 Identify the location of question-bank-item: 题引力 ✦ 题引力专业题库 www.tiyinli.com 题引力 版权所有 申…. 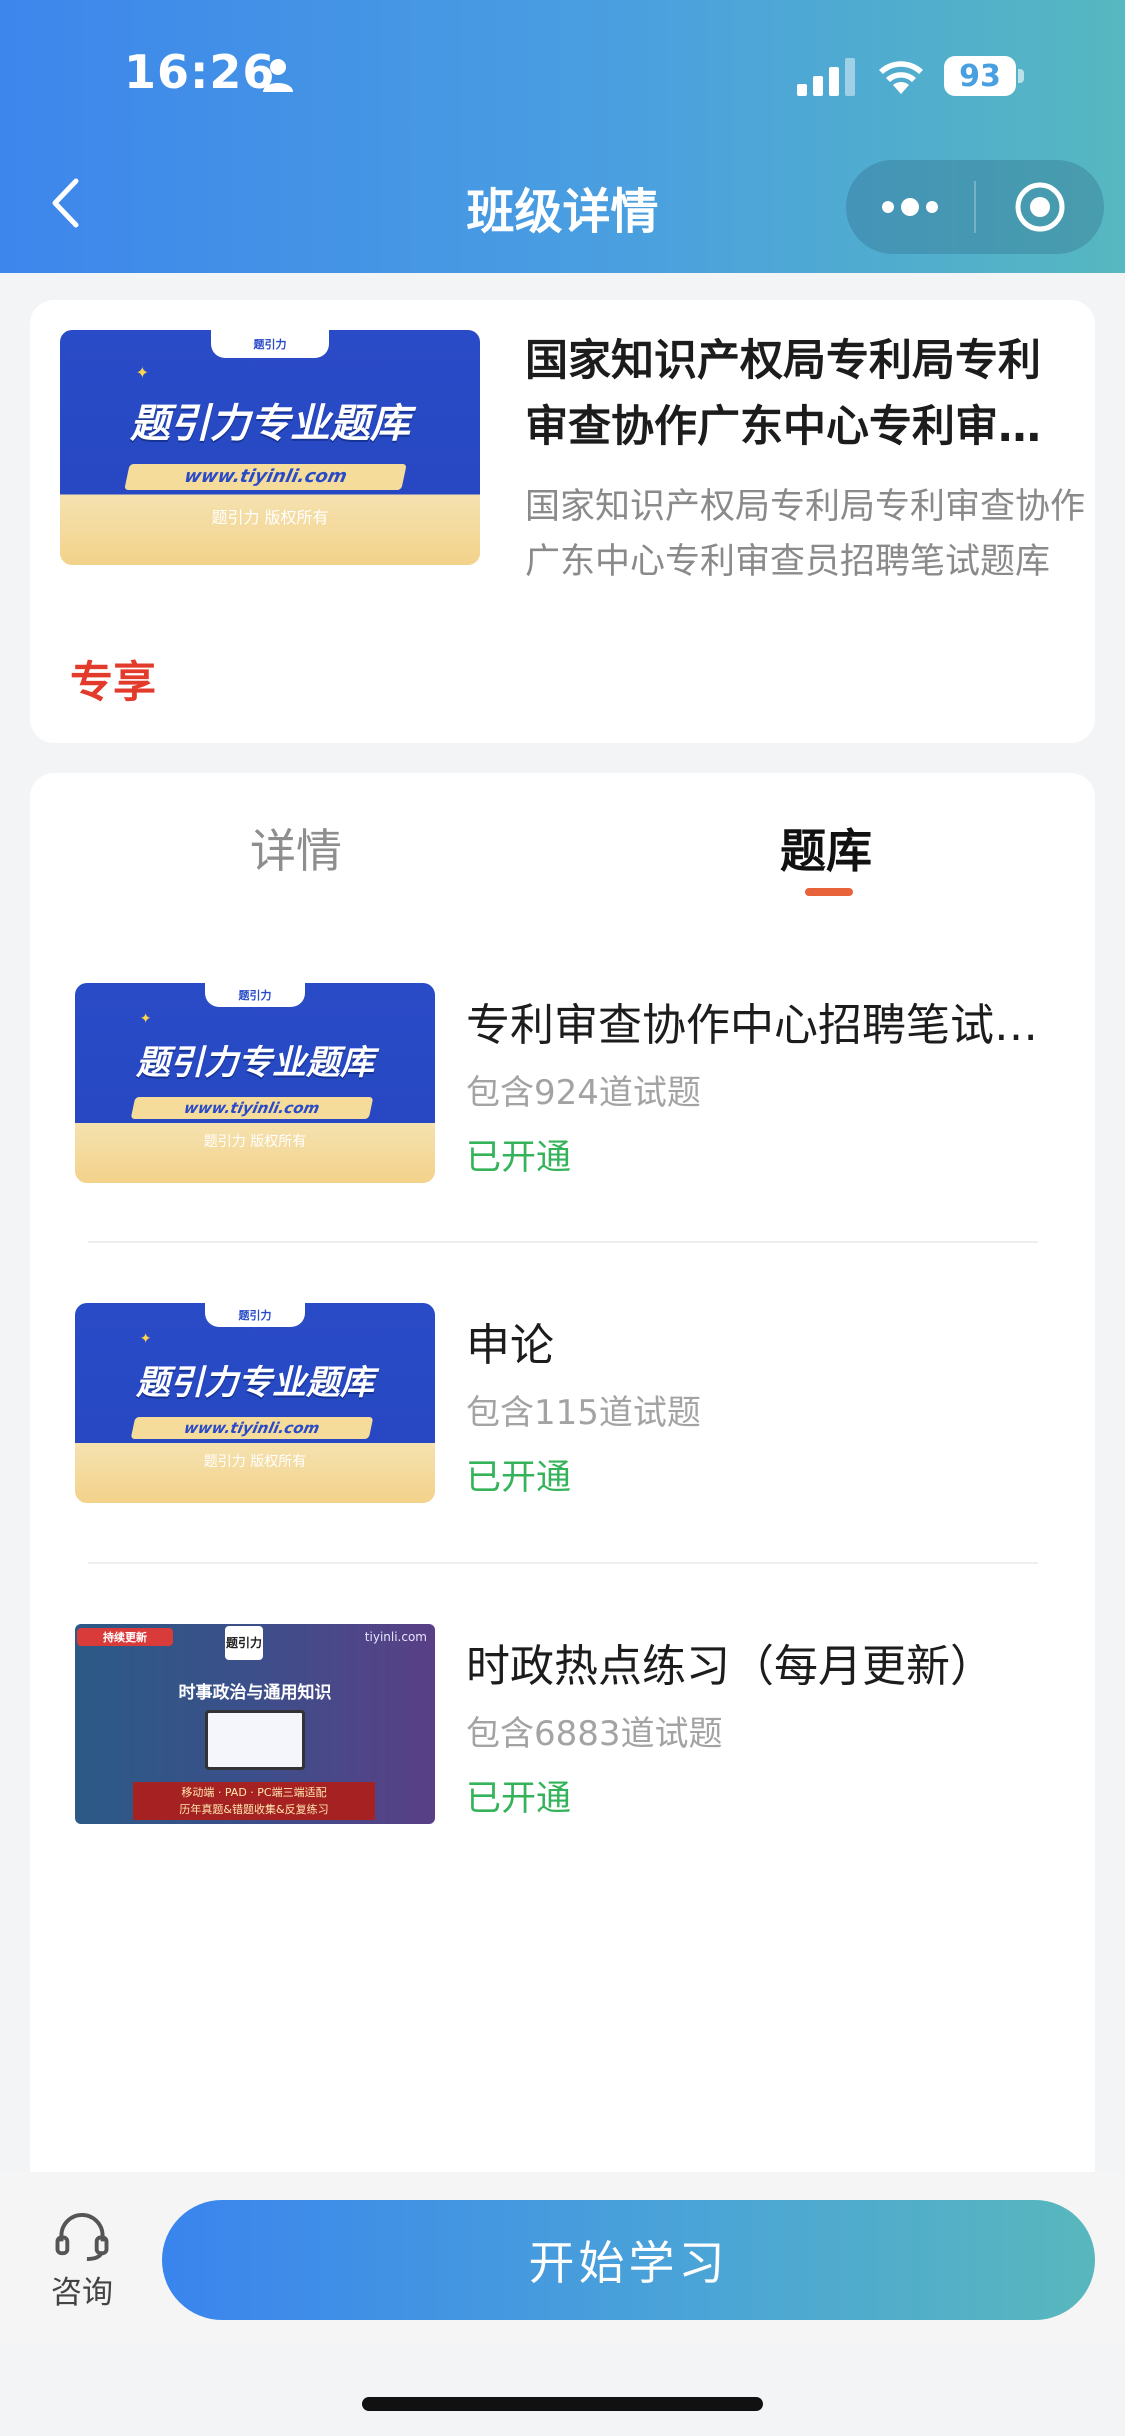
(562, 1403).